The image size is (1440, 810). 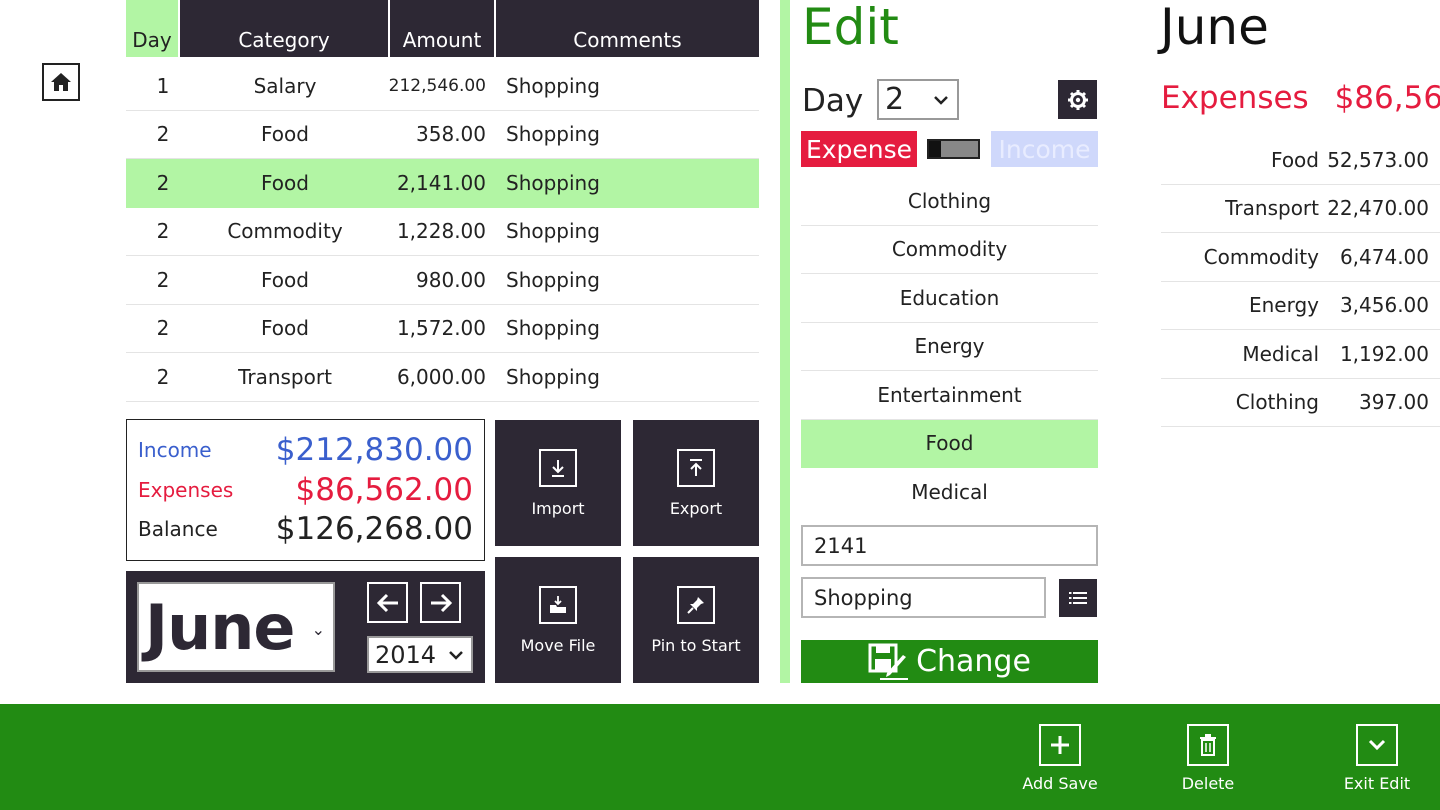 I want to click on home-icon, so click(x=61, y=82).